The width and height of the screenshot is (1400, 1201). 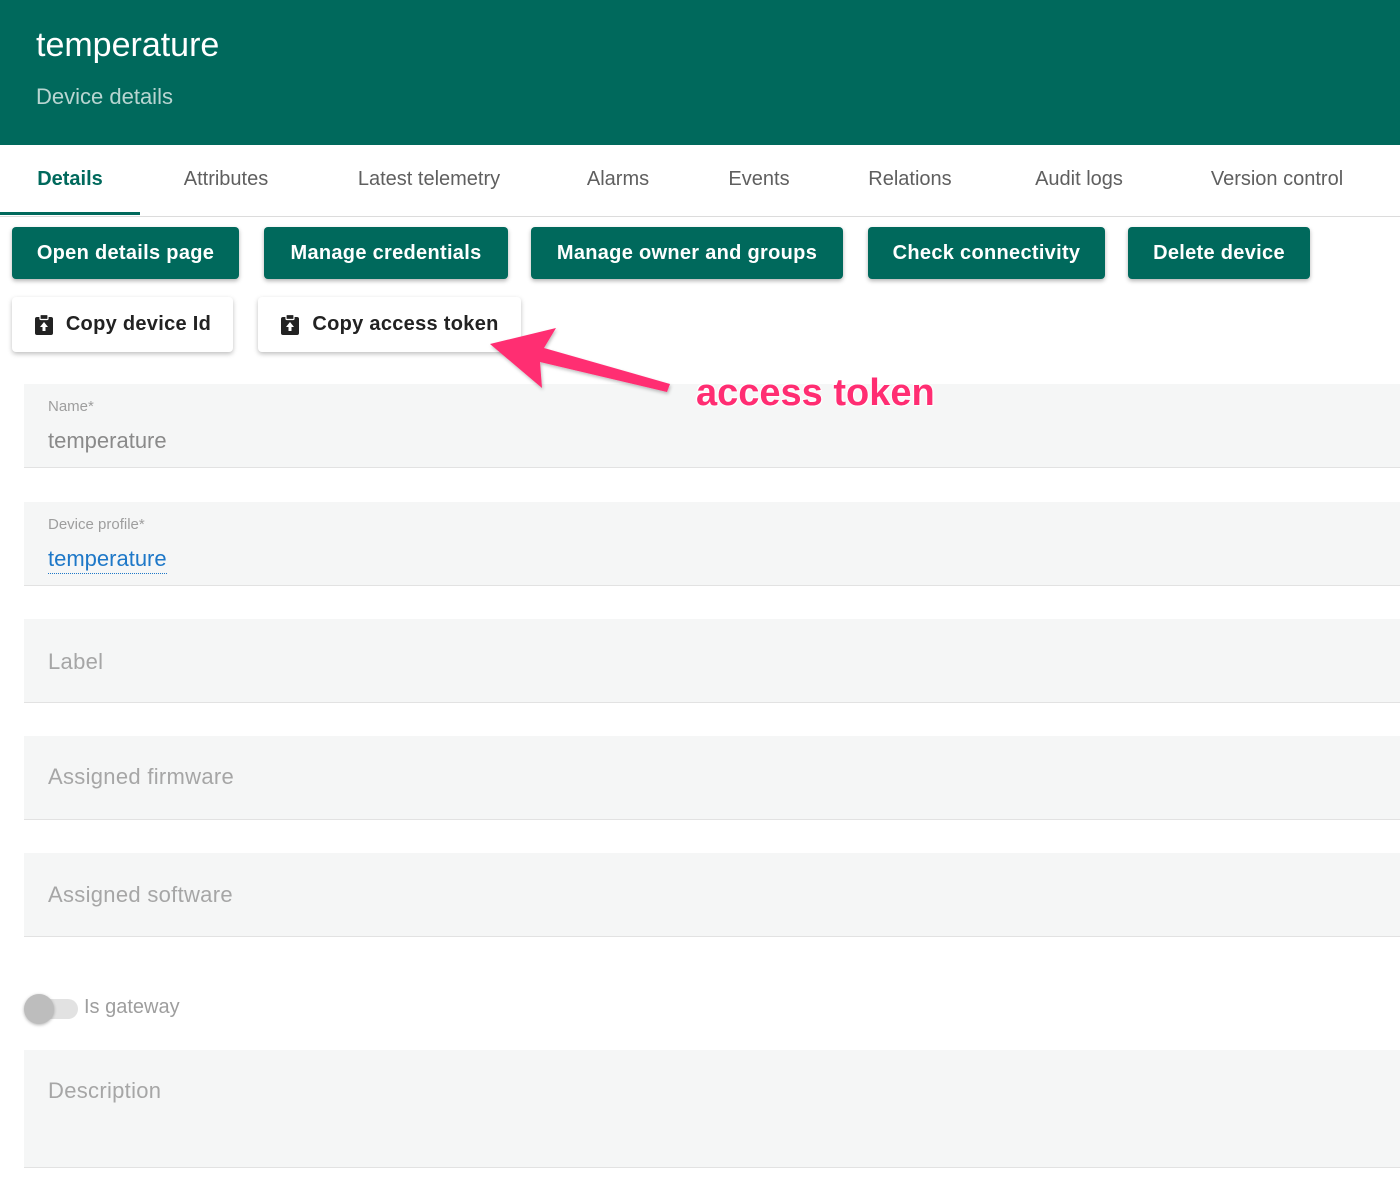 What do you see at coordinates (71, 406) in the screenshot?
I see `name-field-label: Name*` at bounding box center [71, 406].